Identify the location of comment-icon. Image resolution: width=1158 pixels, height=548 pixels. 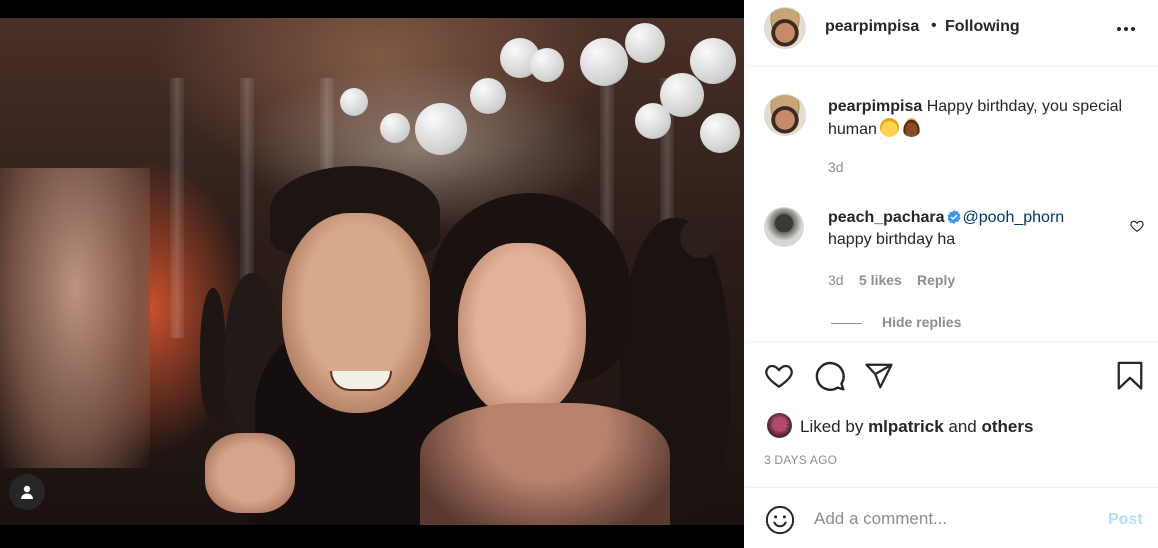
(830, 376).